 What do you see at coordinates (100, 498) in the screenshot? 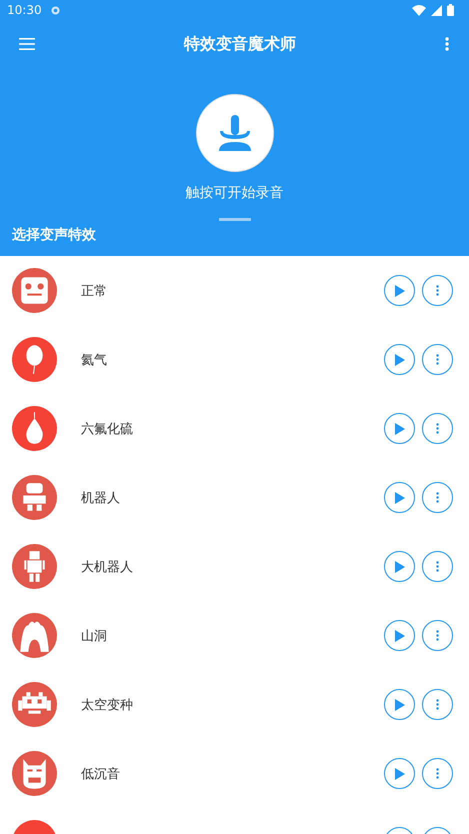
I see `effect-name: 机器人` at bounding box center [100, 498].